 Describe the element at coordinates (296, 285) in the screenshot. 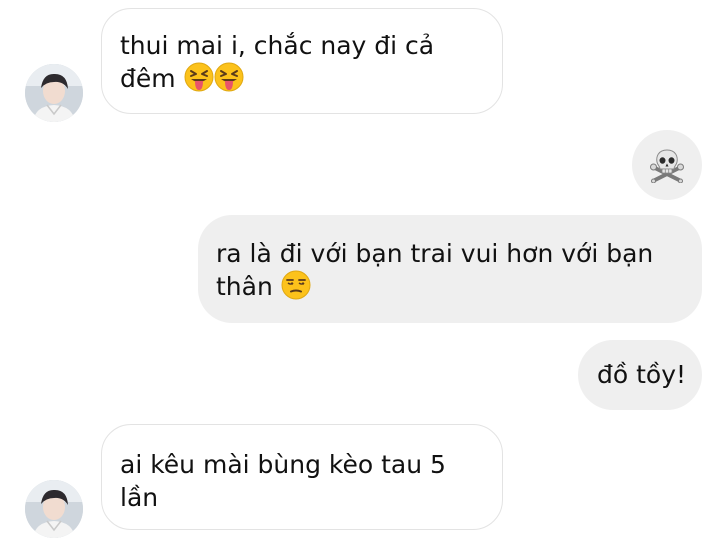

I see `unamused-face-emoji` at that location.